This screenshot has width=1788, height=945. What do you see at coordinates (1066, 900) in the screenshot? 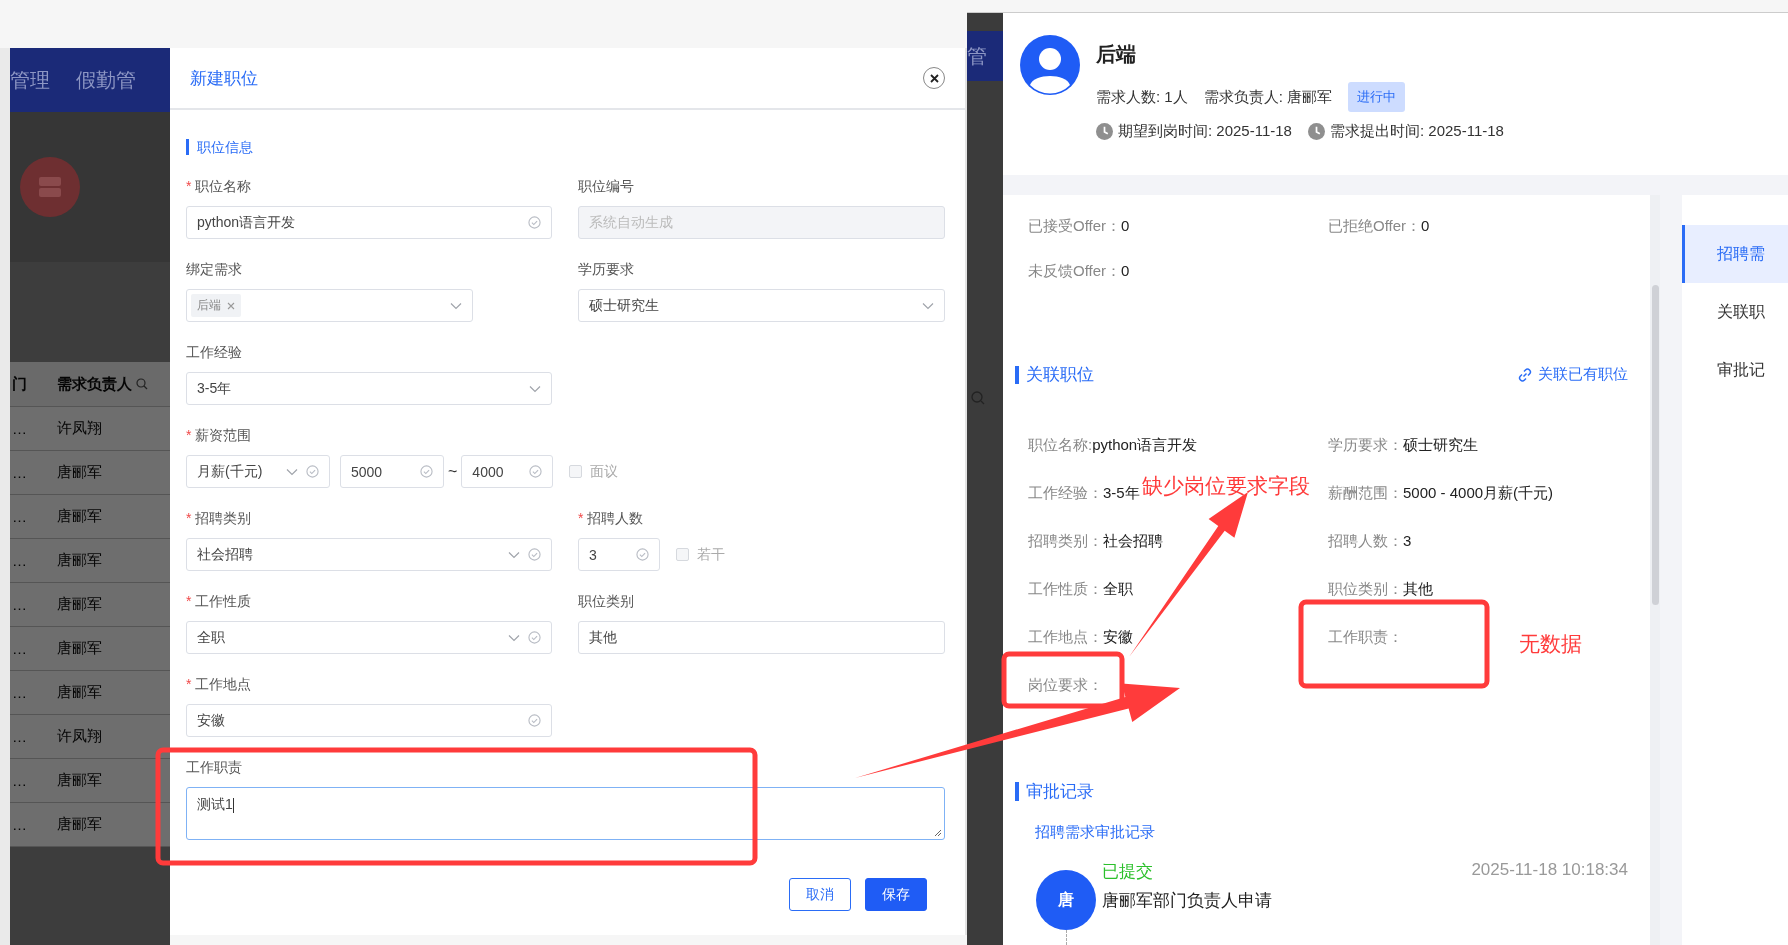
I see `user-avatar: 唐` at bounding box center [1066, 900].